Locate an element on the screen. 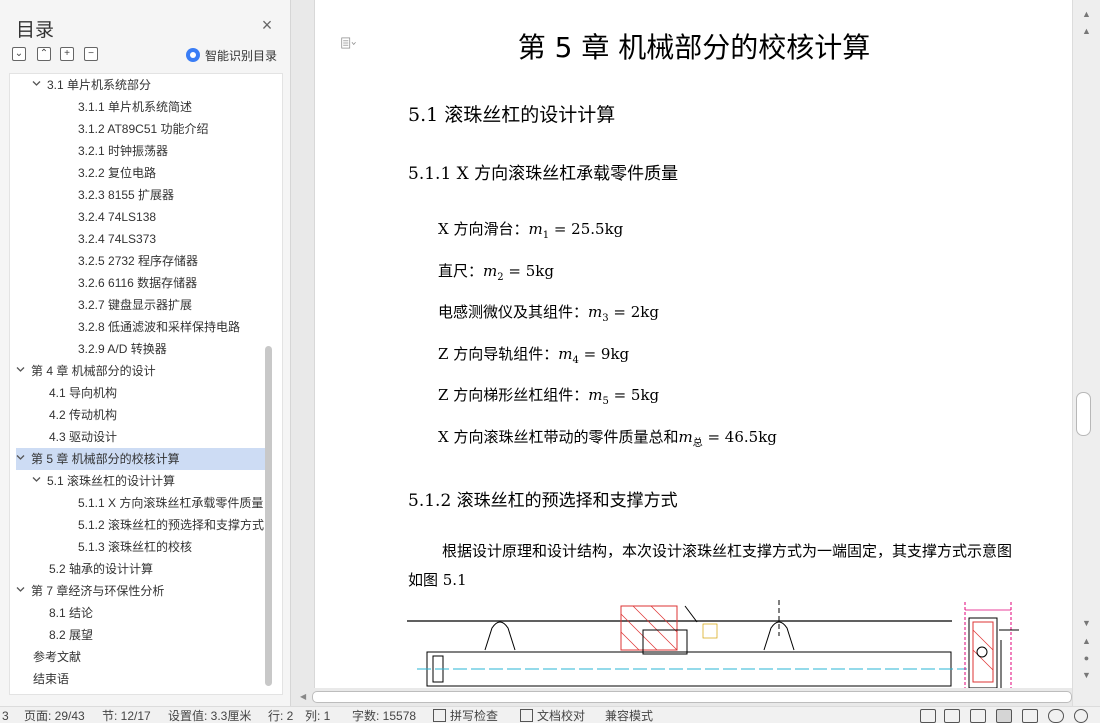 Image resolution: width=1100 pixels, height=723 pixels. eye-care-icon is located at coordinates (1081, 716).